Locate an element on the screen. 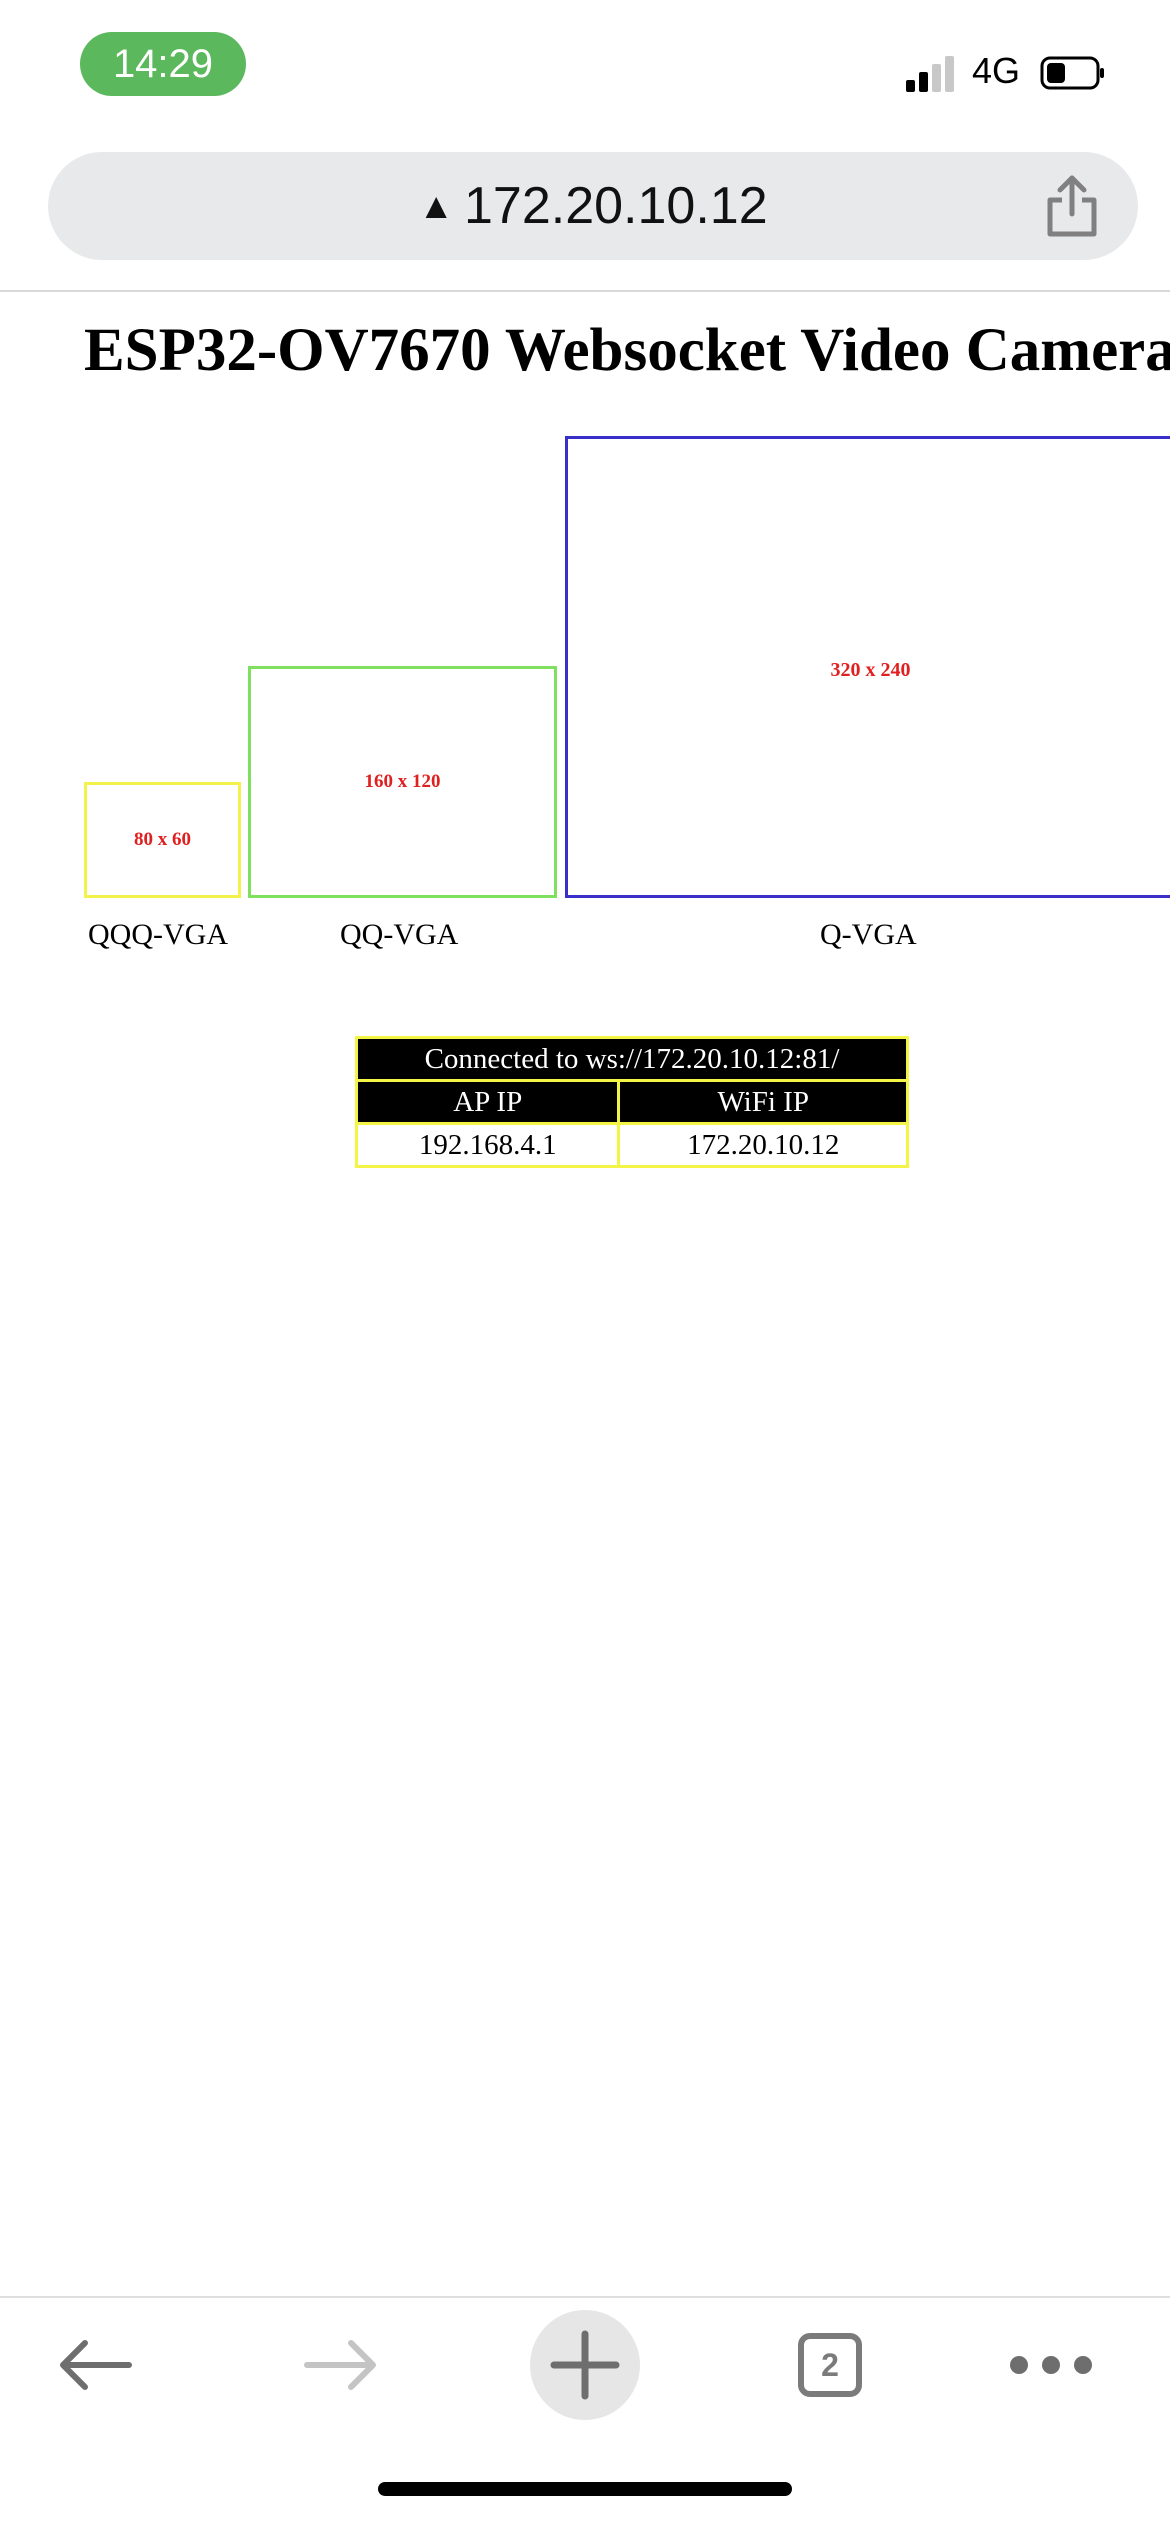 The image size is (1170, 2532). arrow-left-icon is located at coordinates (96, 2365).